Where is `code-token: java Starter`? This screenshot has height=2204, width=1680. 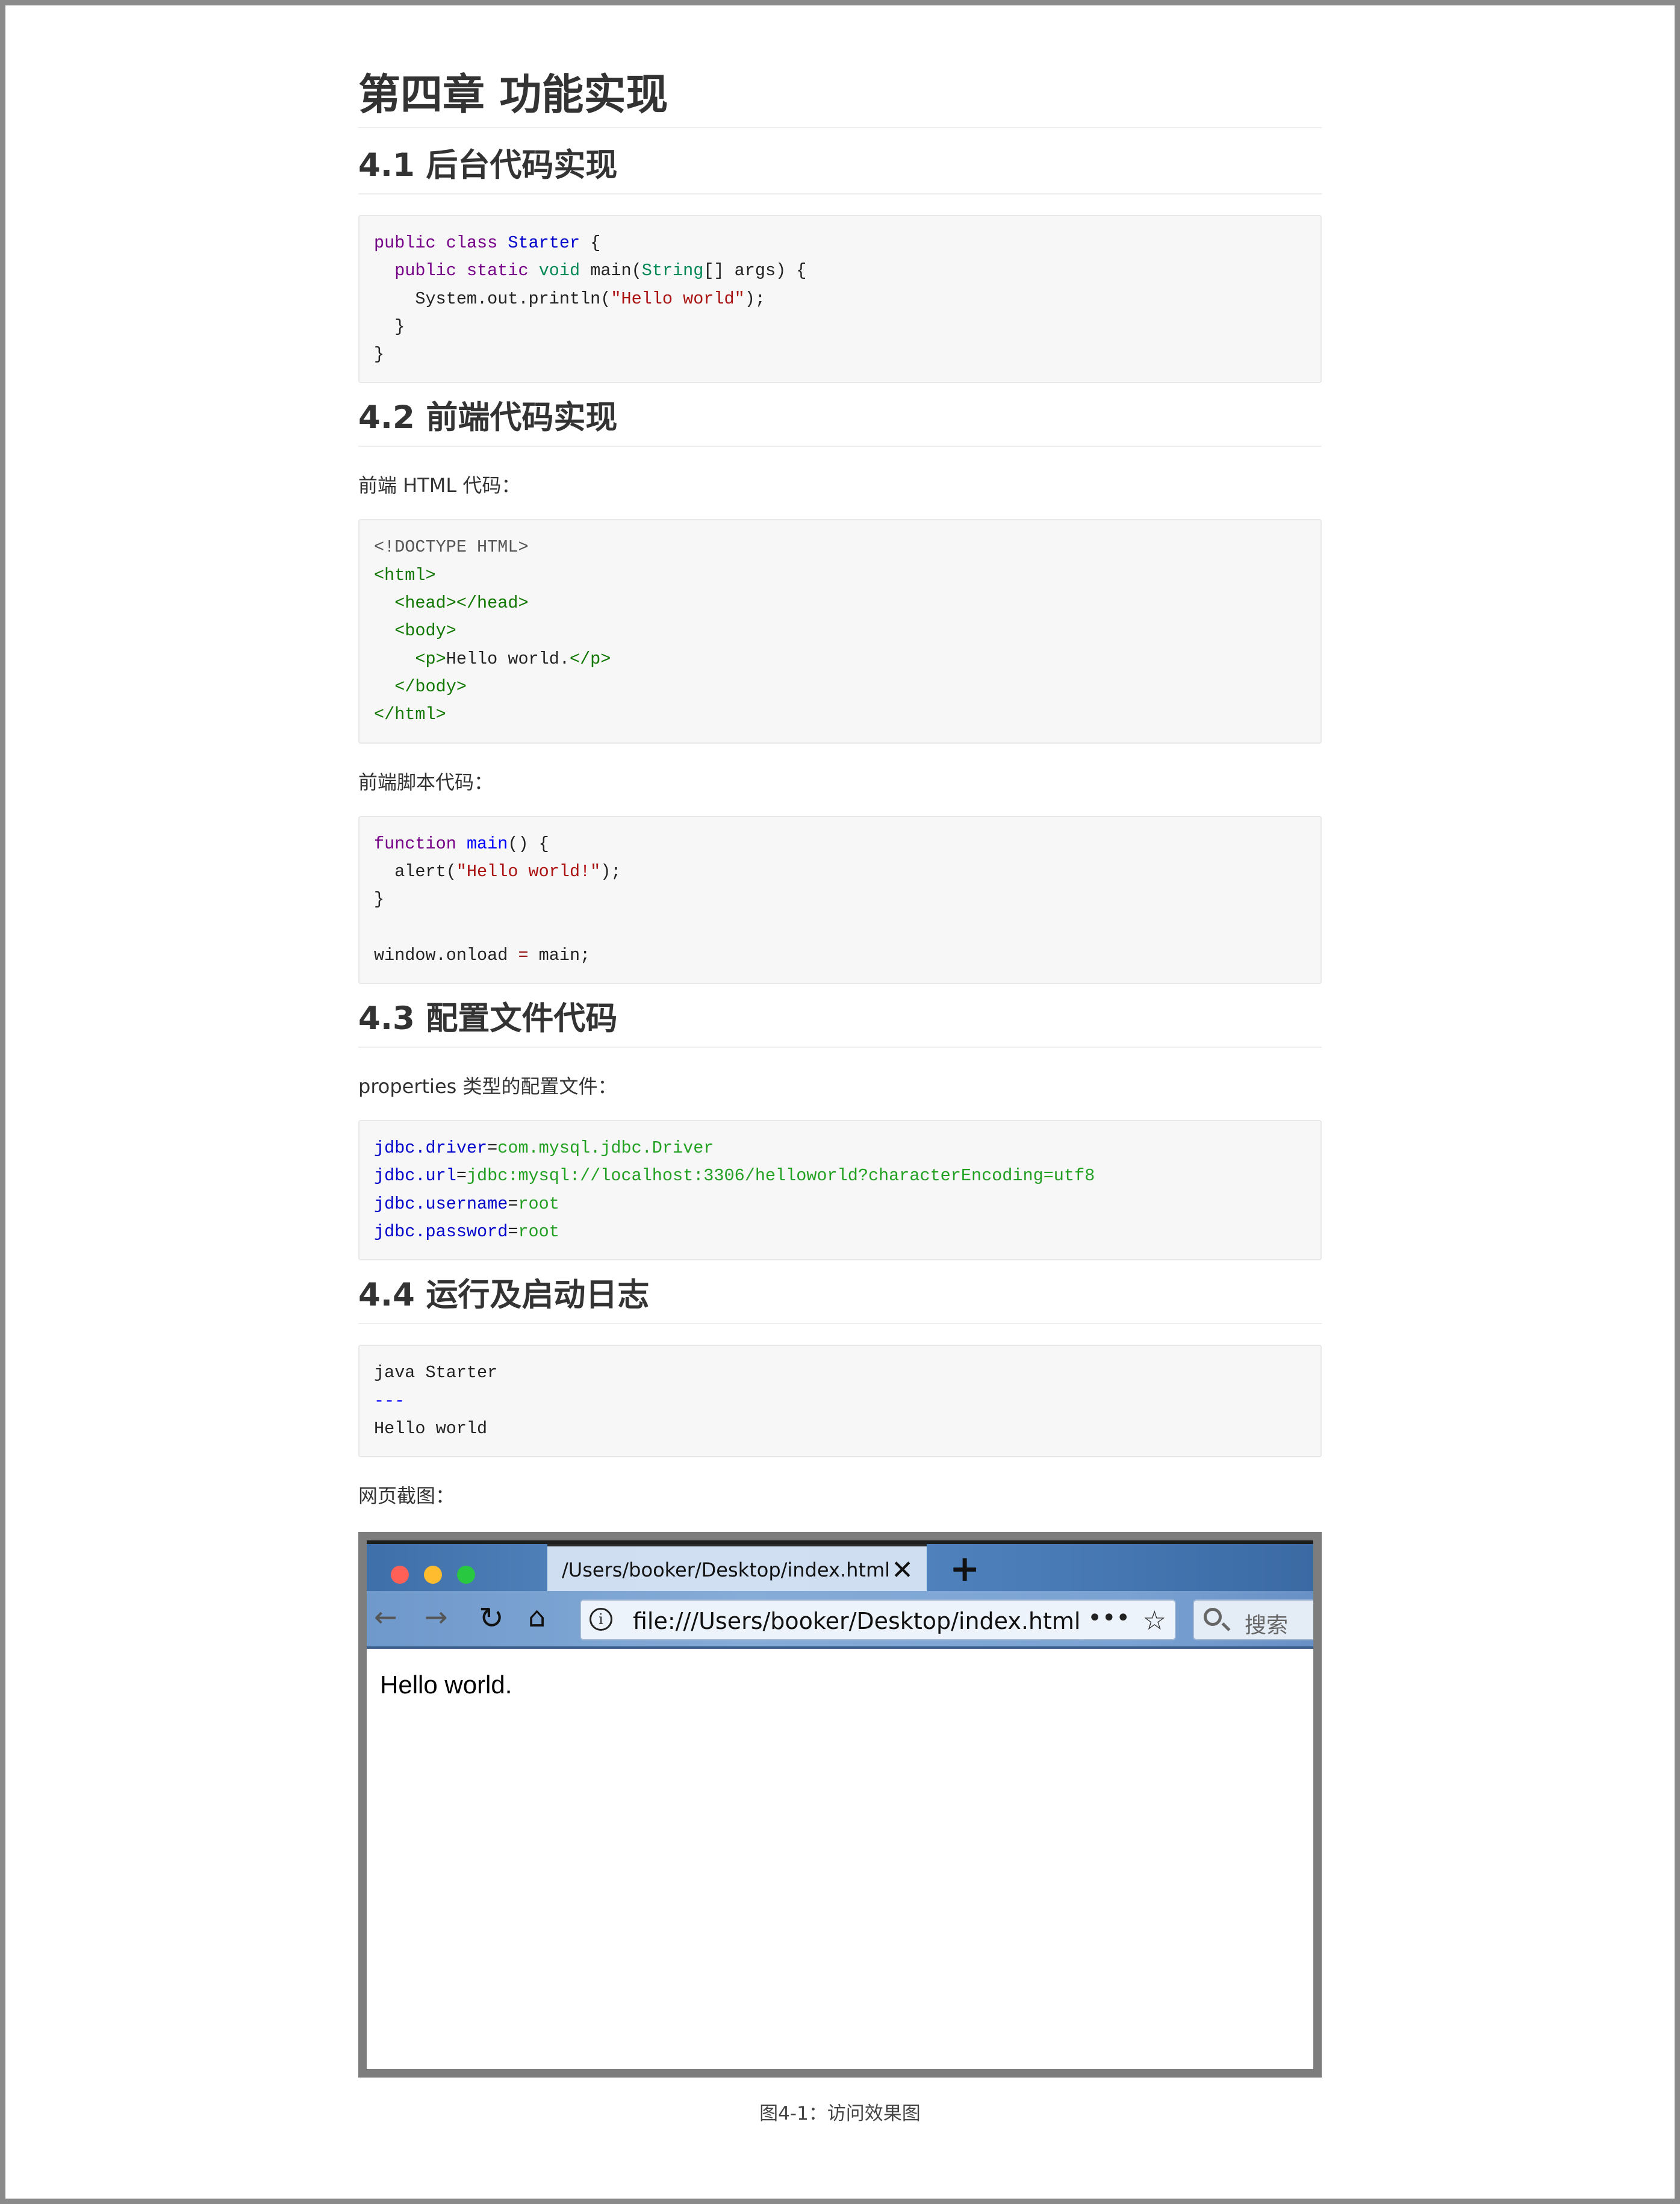
code-token: java Starter is located at coordinates (436, 1373).